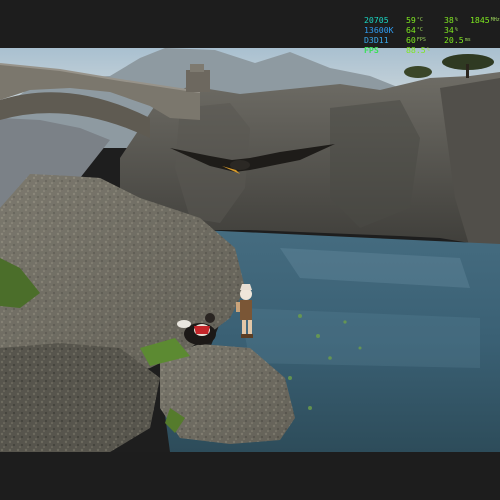 This screenshot has height=500, width=500. I want to click on fps-percent: 88.5%, so click(418, 50).